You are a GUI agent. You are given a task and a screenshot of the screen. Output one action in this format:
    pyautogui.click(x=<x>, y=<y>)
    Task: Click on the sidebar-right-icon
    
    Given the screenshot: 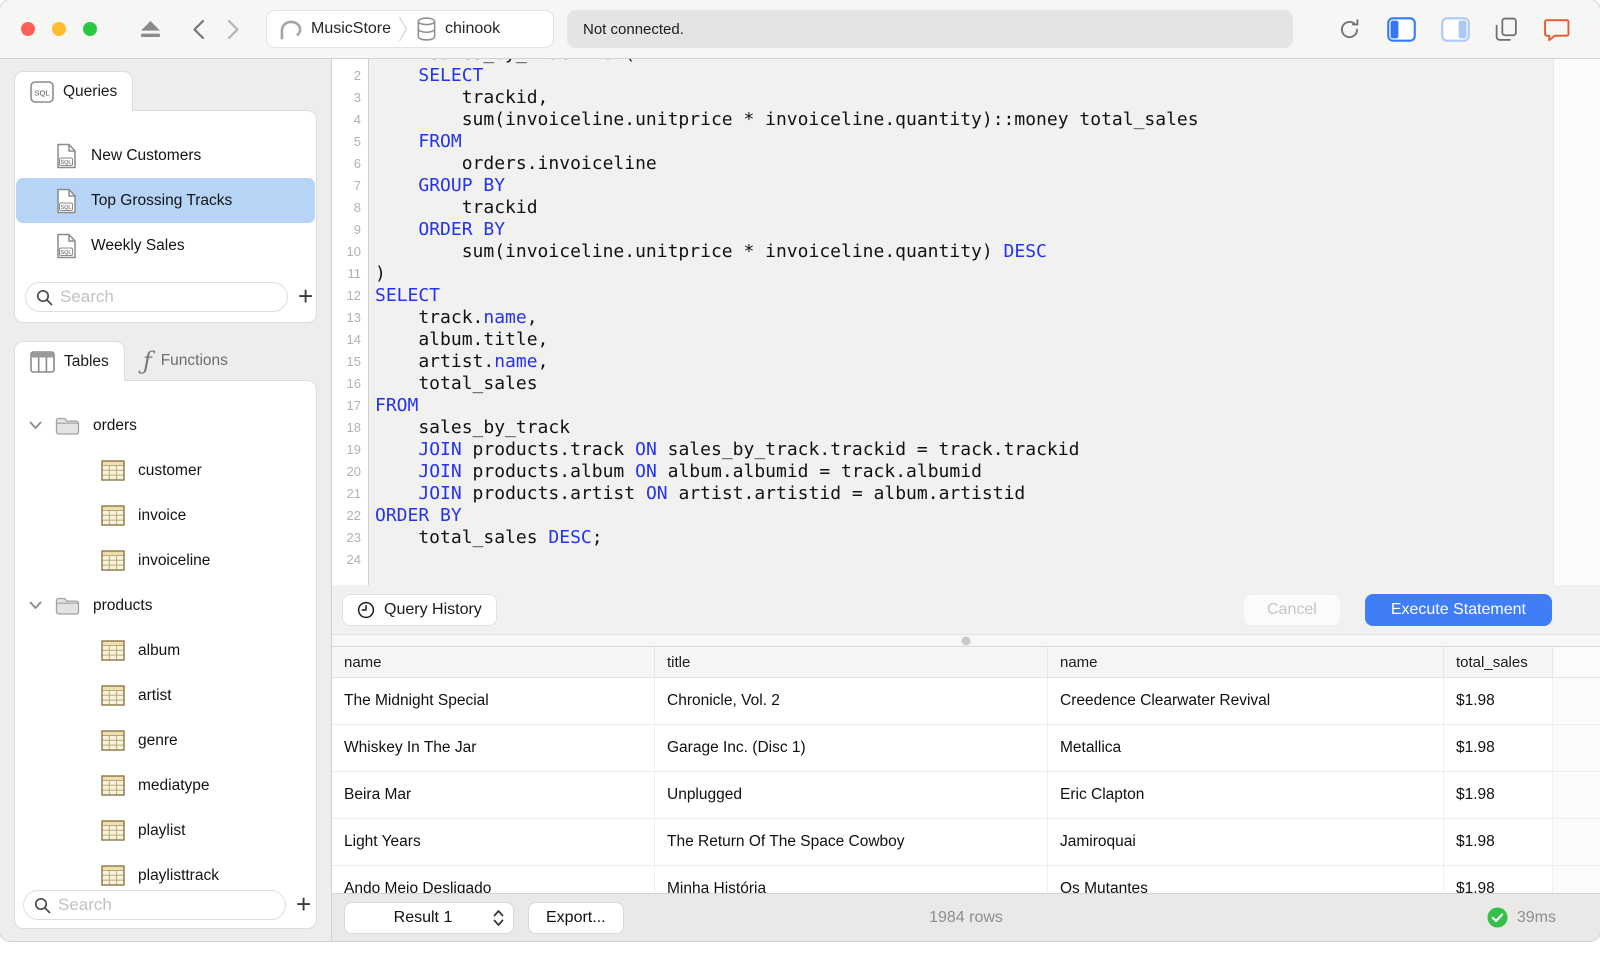 What is the action you would take?
    pyautogui.click(x=1455, y=29)
    